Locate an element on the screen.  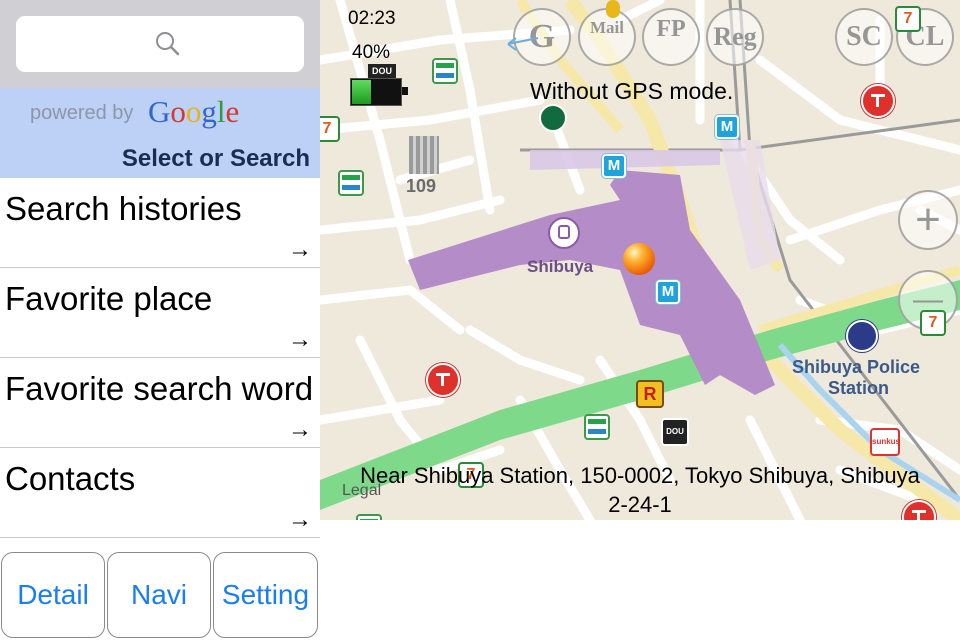
menu-item-label: Contacts is located at coordinates (70, 478).